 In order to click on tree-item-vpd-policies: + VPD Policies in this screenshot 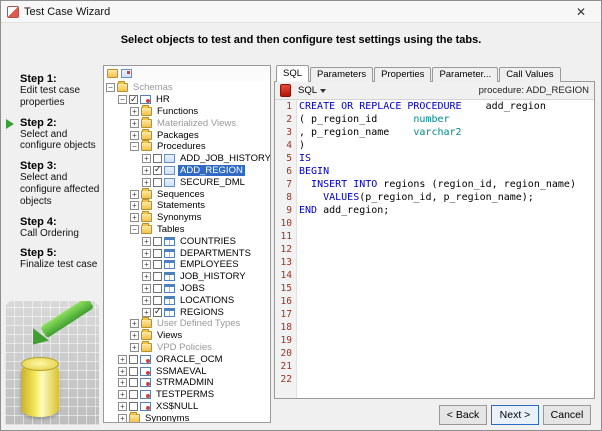, I will do `click(187, 347)`.